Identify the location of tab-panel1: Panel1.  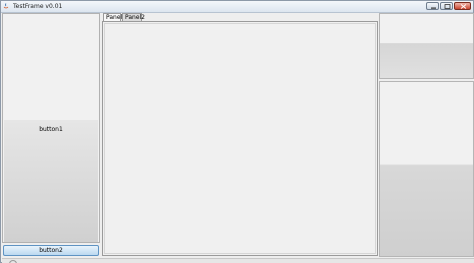
(114, 17).